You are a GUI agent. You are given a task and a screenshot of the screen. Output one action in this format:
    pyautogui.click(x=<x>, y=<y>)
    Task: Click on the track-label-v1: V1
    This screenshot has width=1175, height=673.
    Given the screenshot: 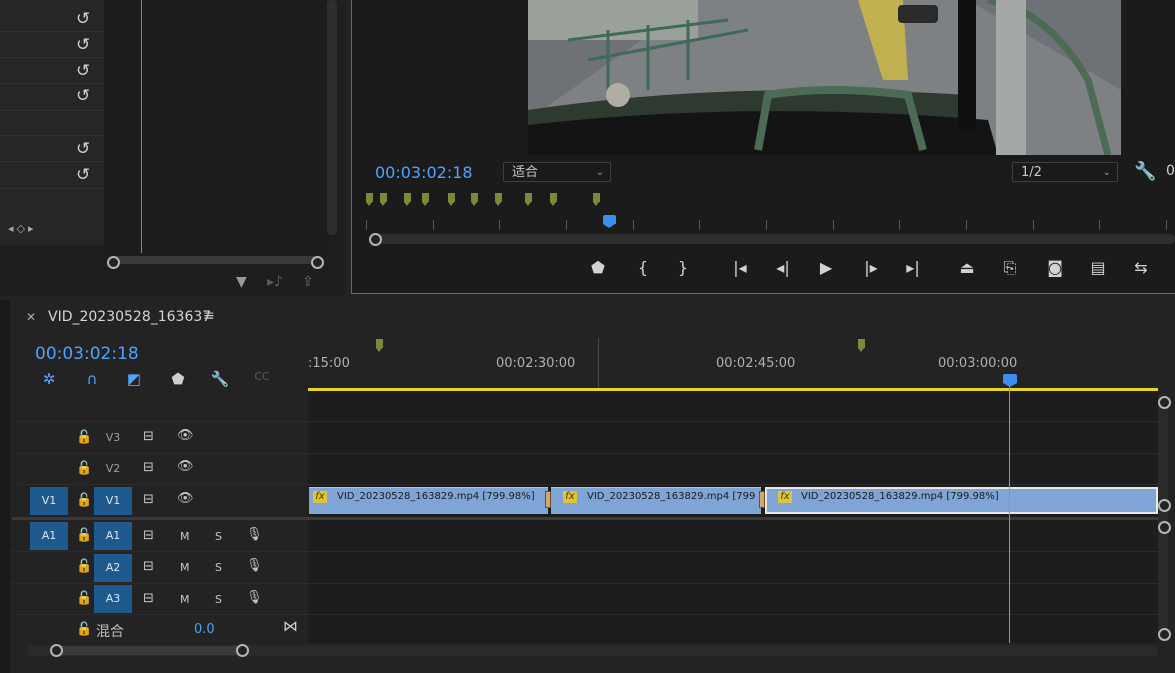 What is the action you would take?
    pyautogui.click(x=113, y=501)
    